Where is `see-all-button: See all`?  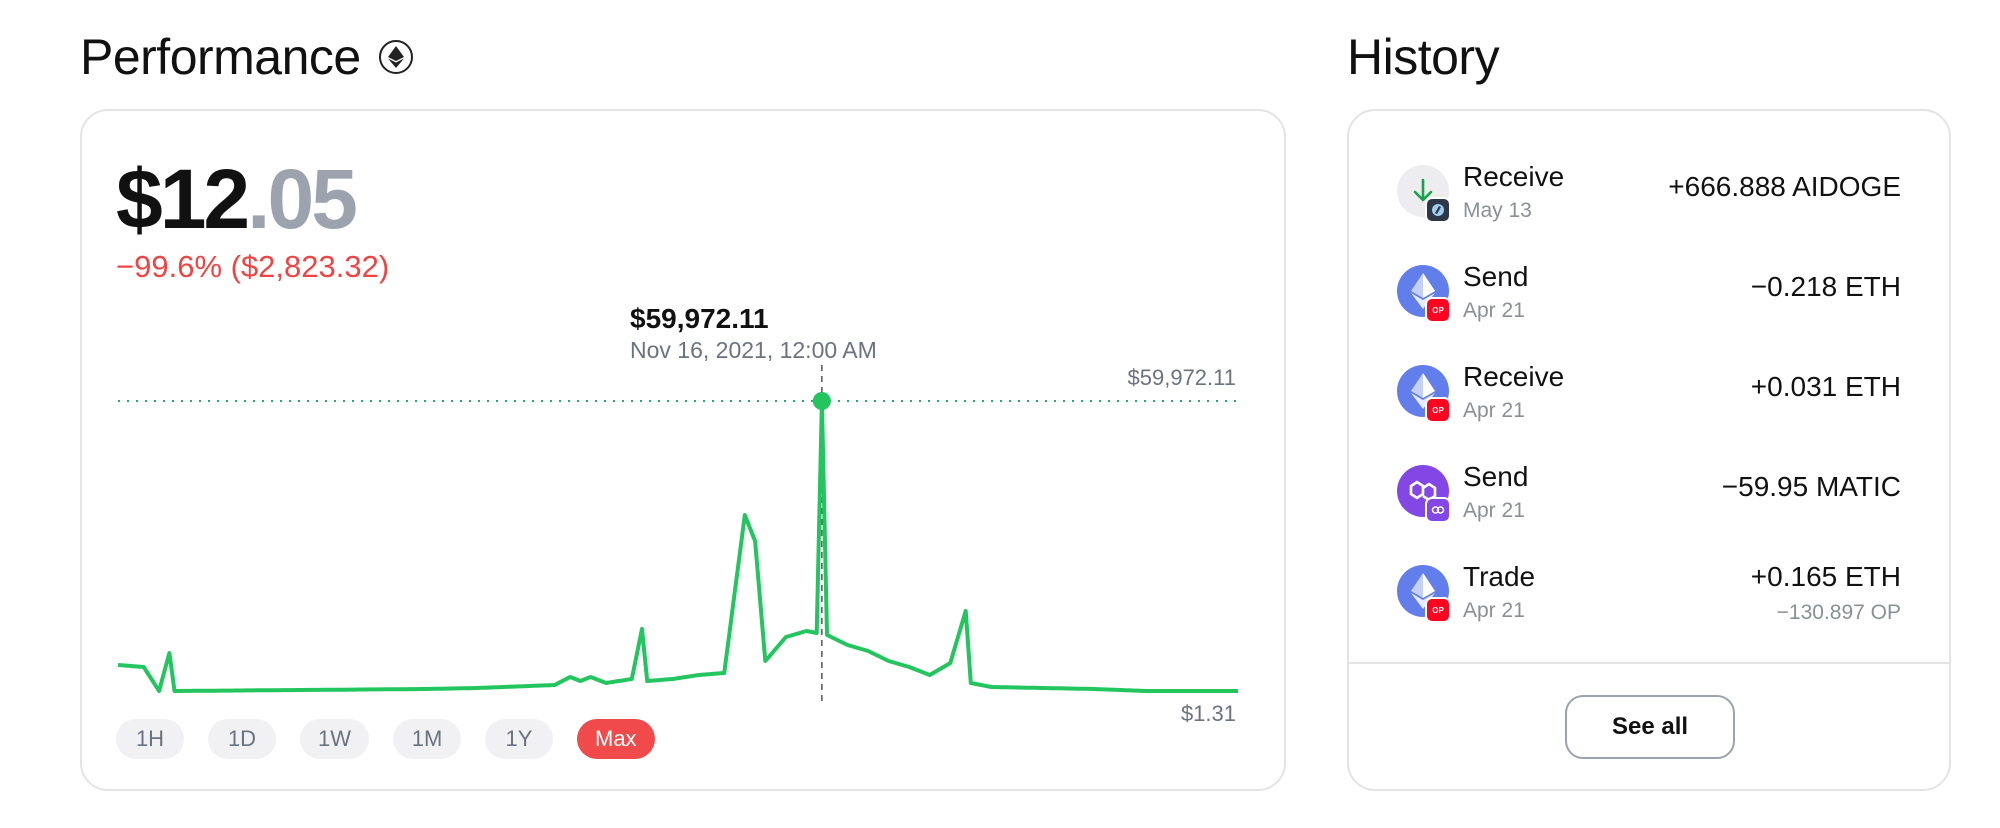 see-all-button: See all is located at coordinates (1650, 727).